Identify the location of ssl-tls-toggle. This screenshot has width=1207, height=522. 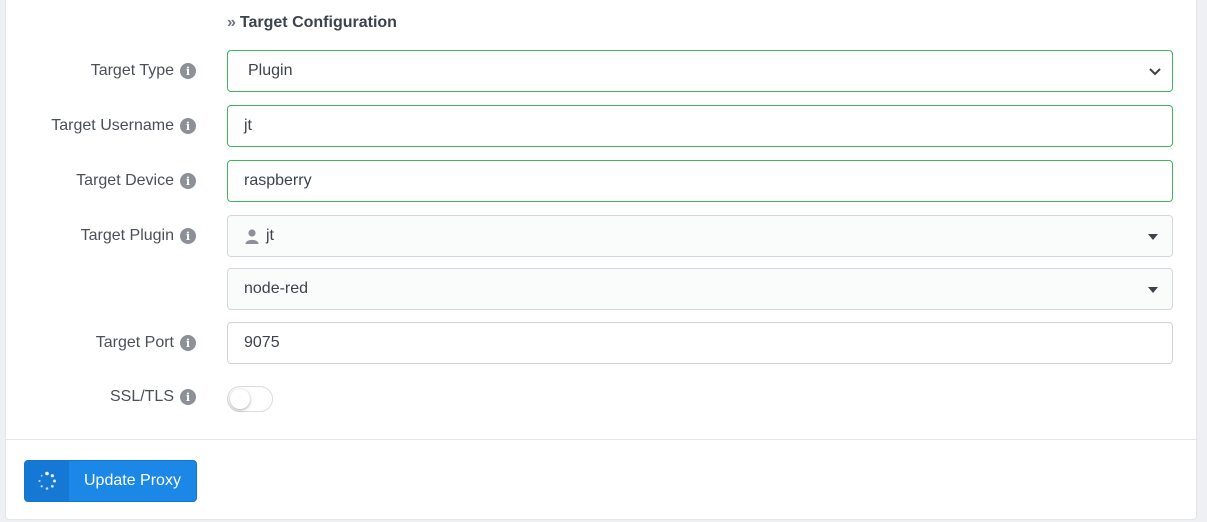
(250, 399).